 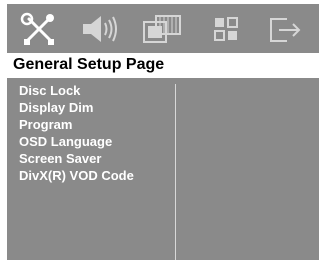 I want to click on preferences-icon, so click(x=226, y=29).